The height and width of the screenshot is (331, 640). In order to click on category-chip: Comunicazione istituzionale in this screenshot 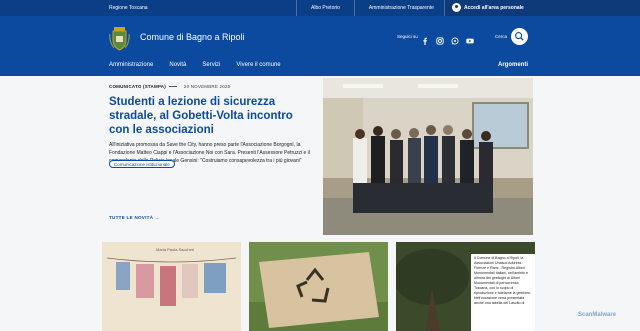, I will do `click(142, 164)`.